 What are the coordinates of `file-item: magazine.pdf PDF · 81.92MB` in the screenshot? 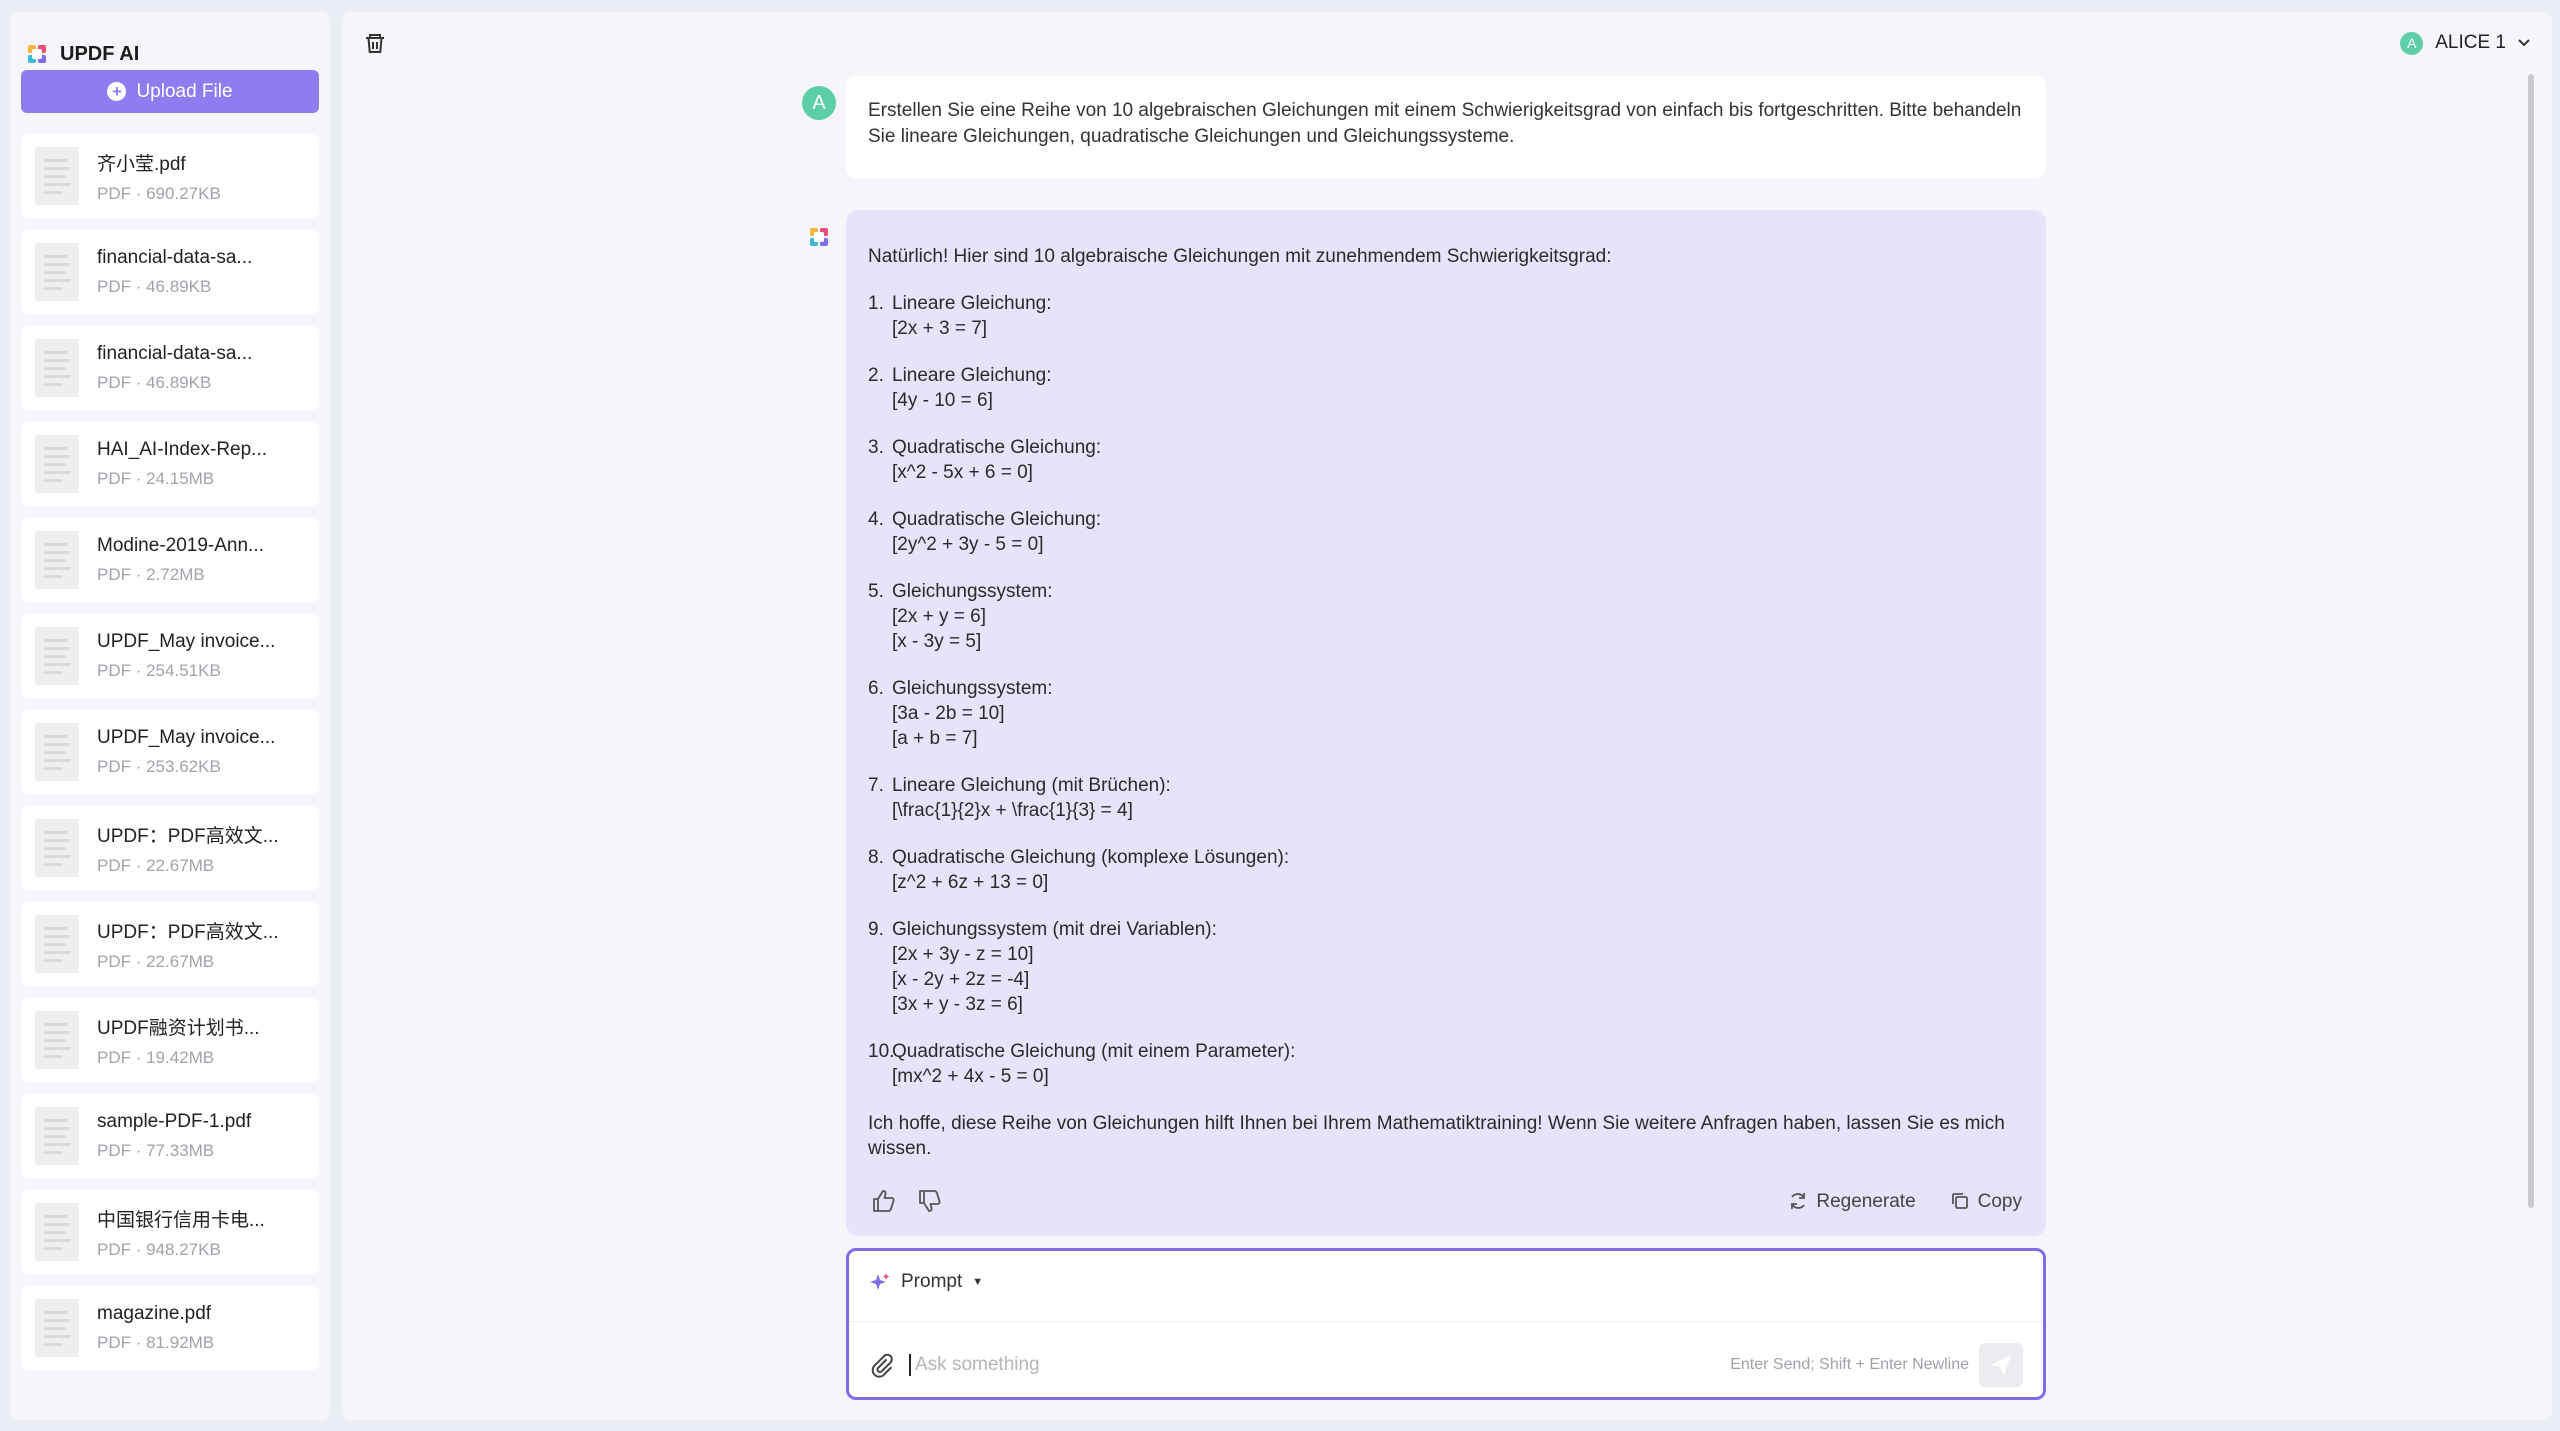 It's located at (170, 1328).